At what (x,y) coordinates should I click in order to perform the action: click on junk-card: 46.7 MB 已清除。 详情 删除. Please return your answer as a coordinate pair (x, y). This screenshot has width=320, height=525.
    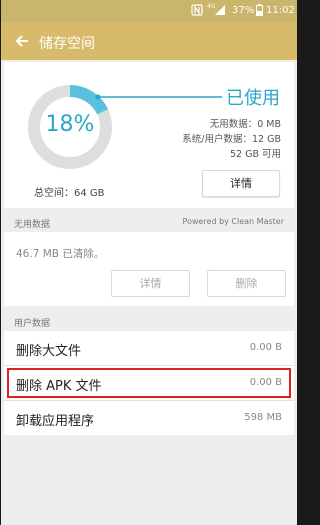
    Looking at the image, I should click on (149, 269).